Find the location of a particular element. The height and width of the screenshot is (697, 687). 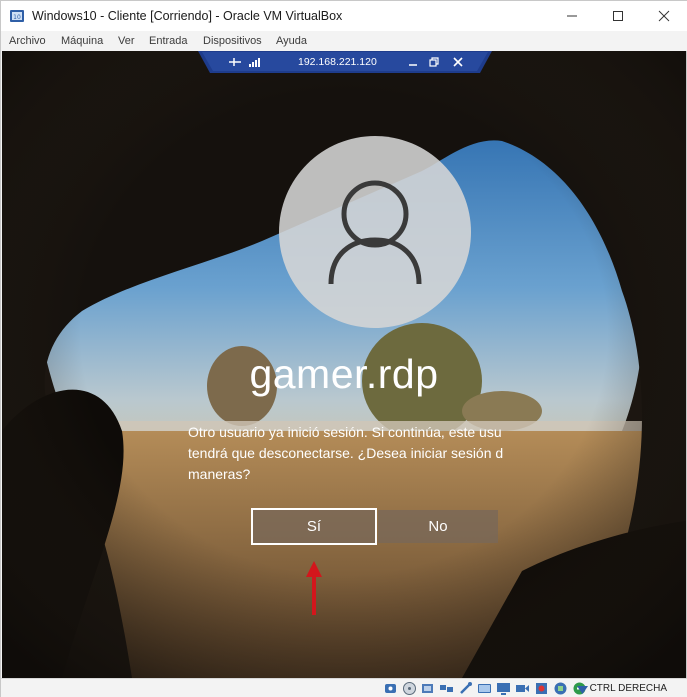

keyboard-icon is located at coordinates (582, 688).